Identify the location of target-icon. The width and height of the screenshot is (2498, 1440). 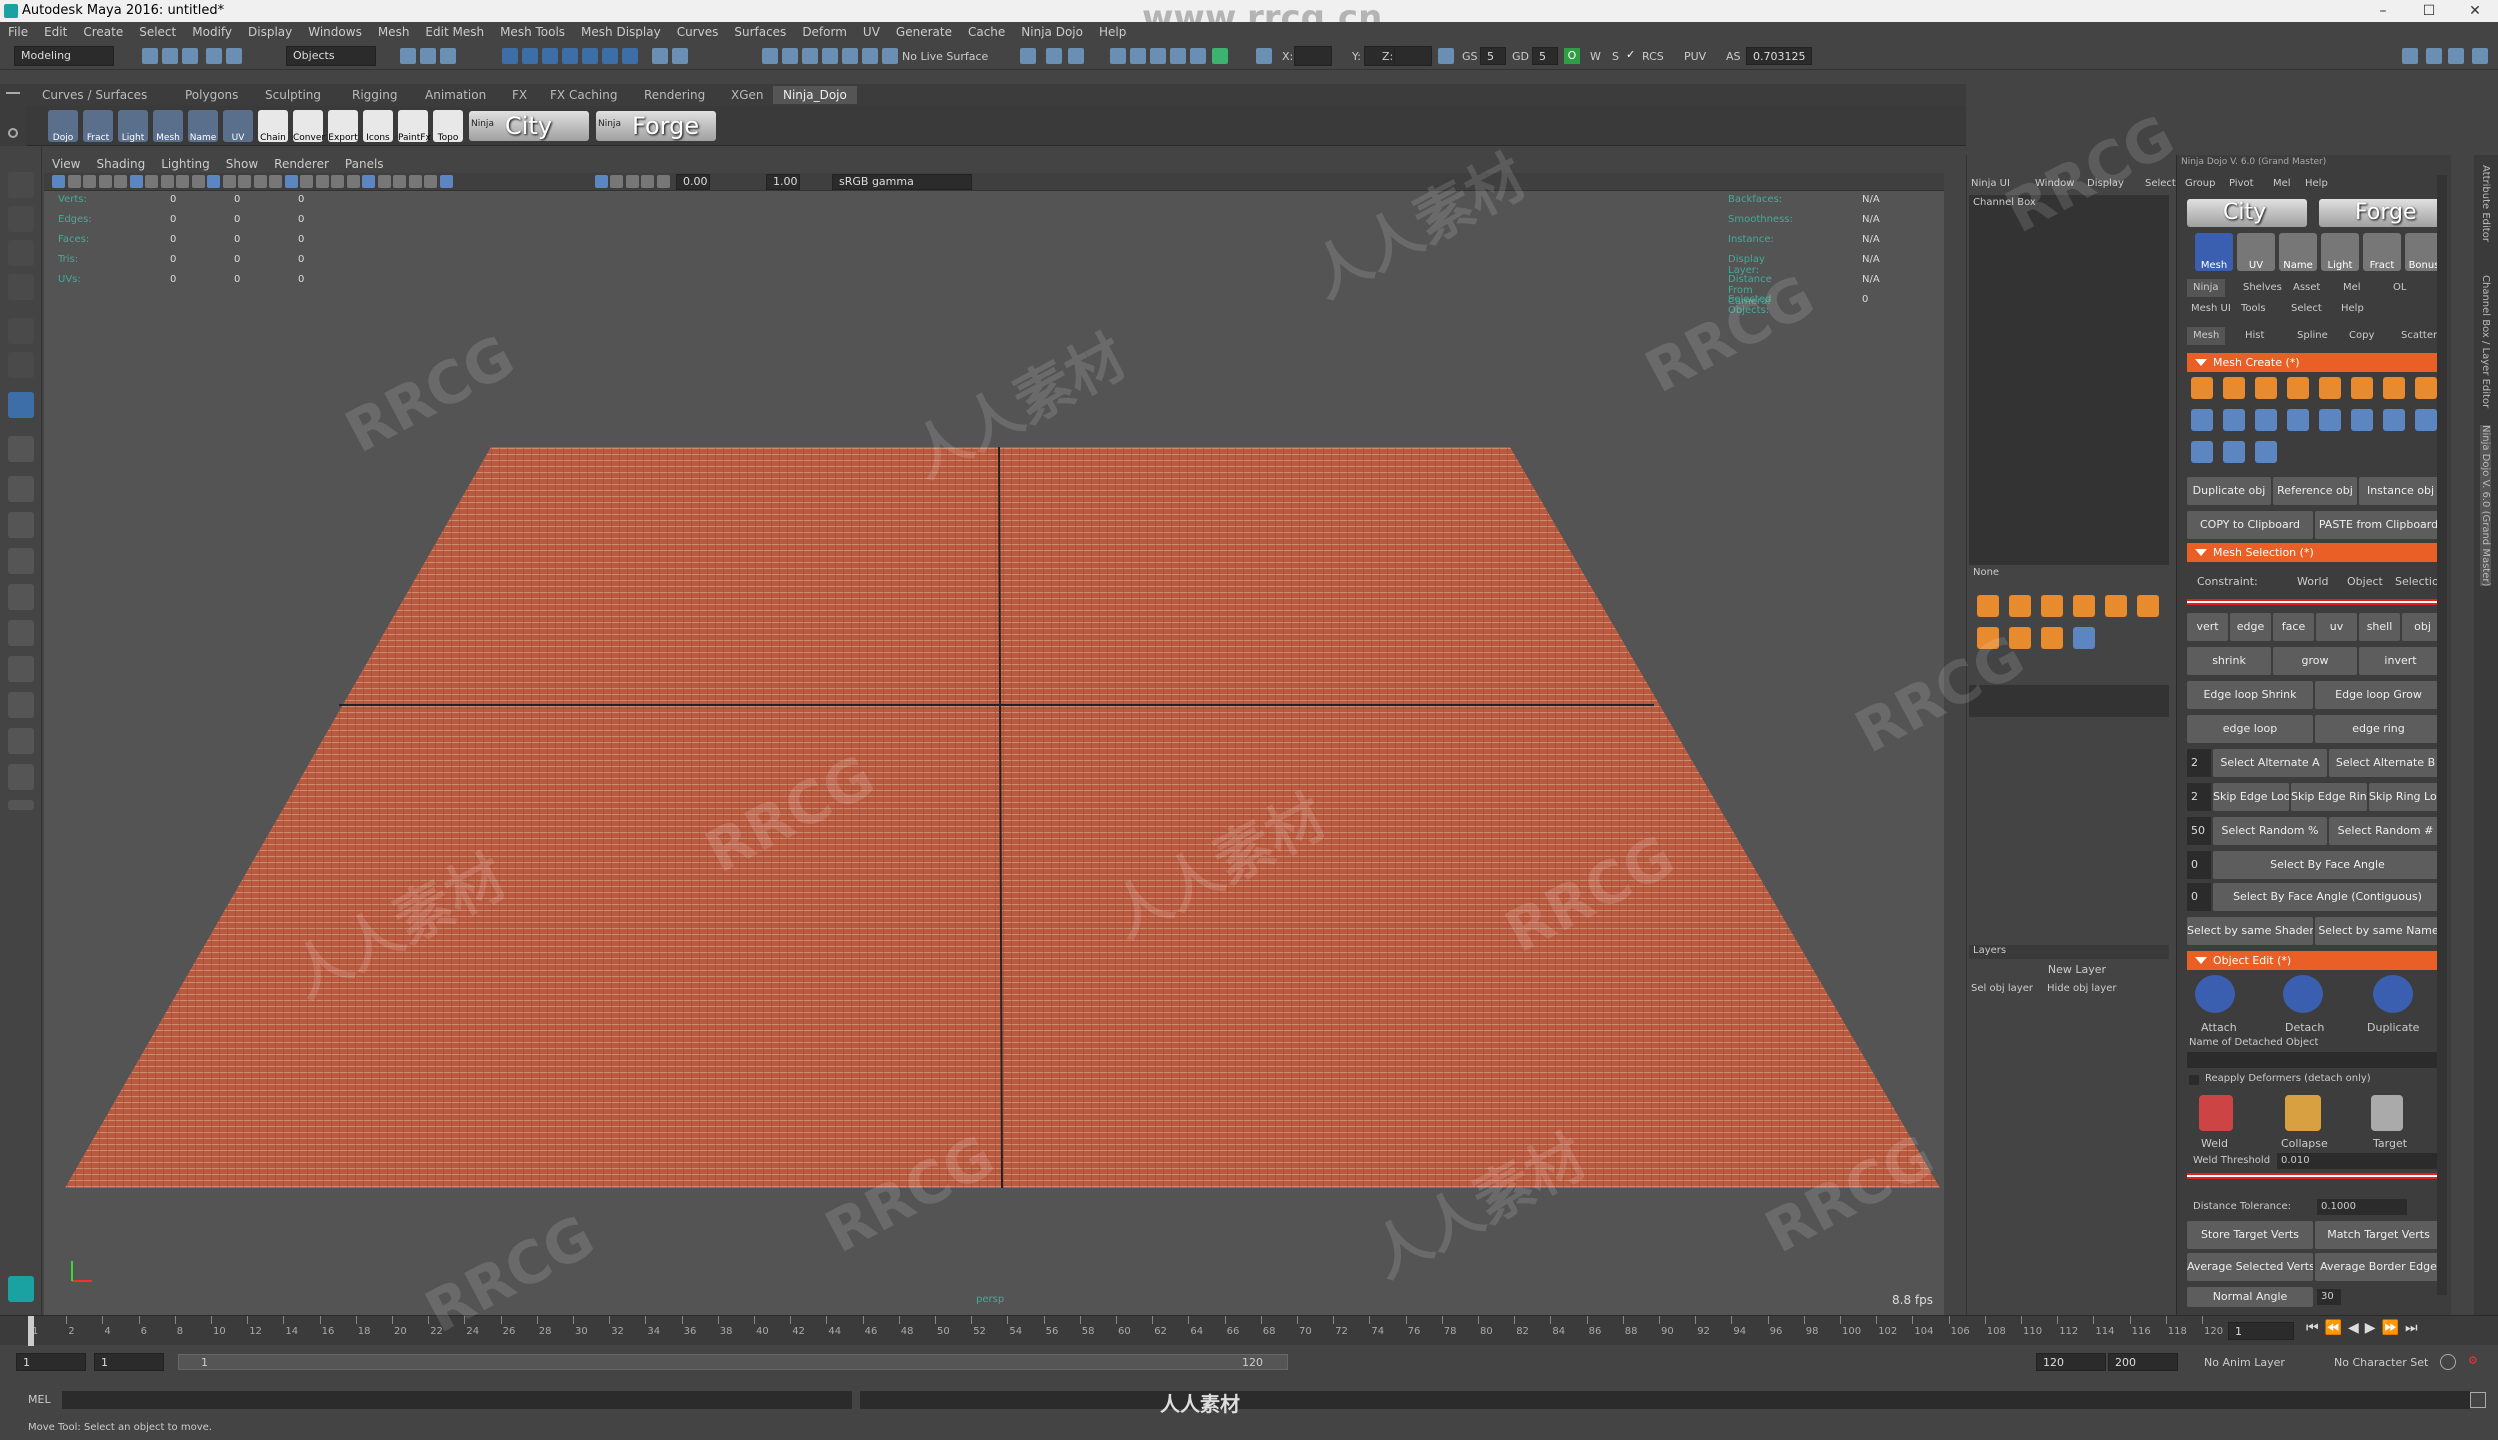
(2387, 1113).